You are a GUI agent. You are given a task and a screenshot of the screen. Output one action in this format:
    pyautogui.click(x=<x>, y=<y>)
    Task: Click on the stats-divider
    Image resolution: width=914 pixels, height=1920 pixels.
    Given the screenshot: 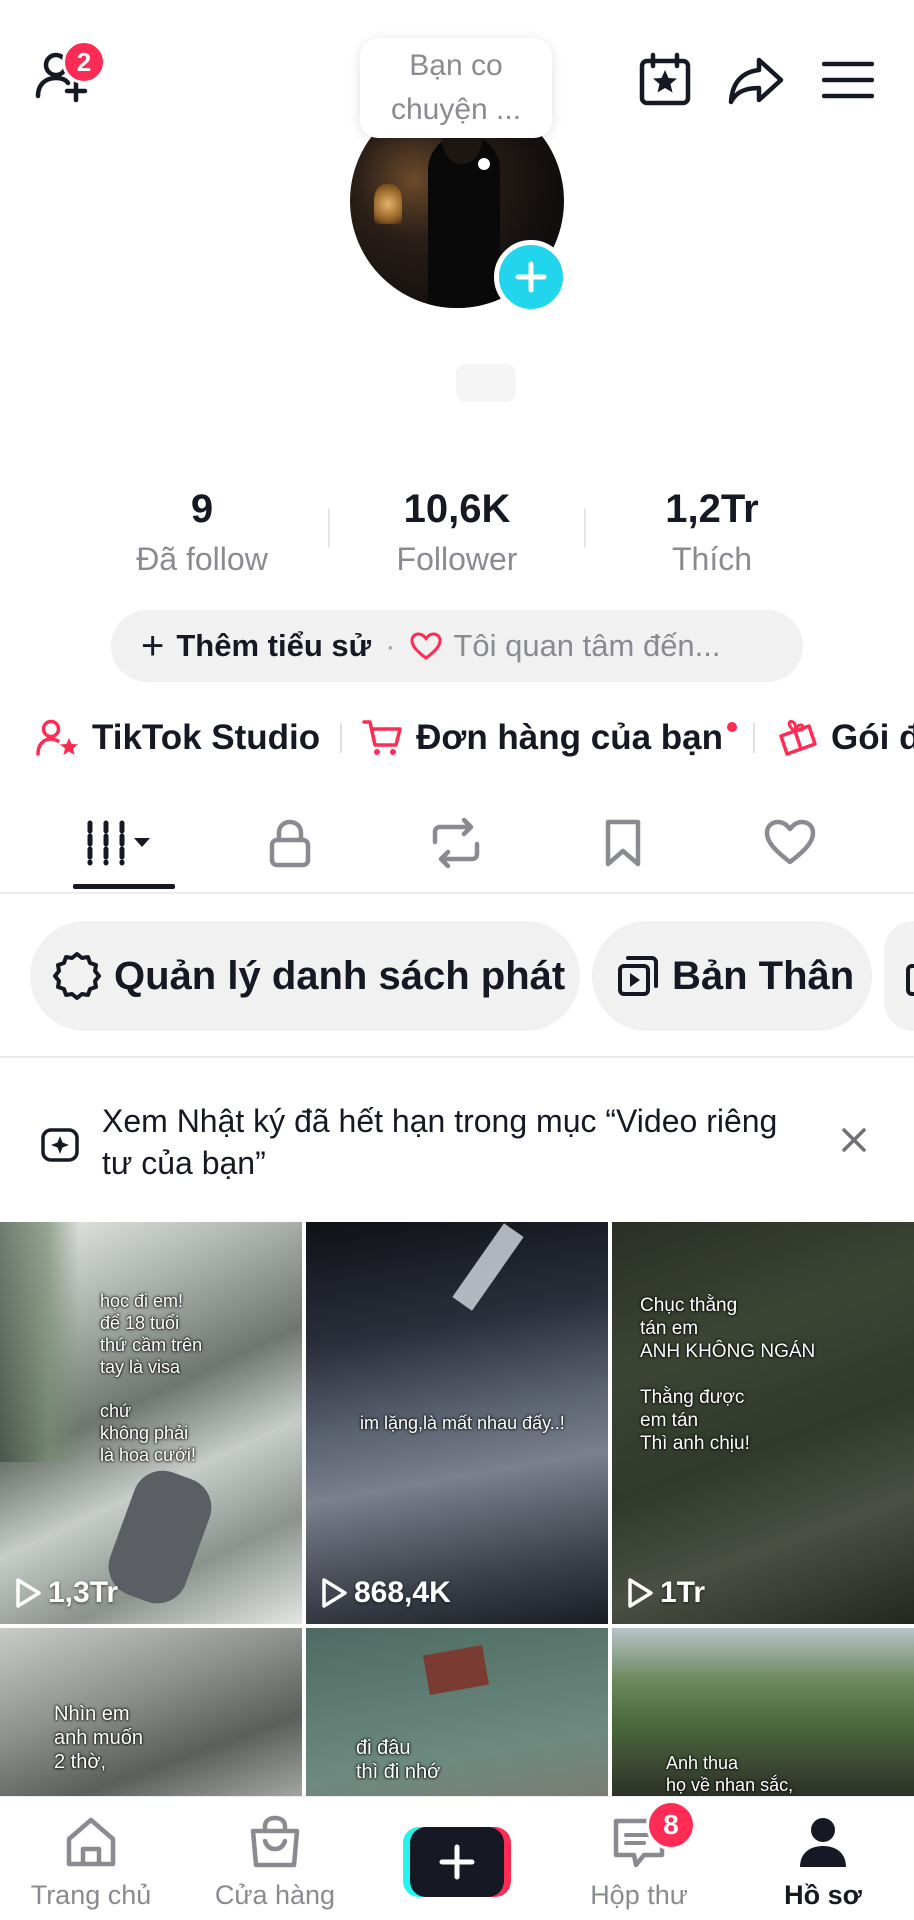 What is the action you would take?
    pyautogui.click(x=329, y=528)
    